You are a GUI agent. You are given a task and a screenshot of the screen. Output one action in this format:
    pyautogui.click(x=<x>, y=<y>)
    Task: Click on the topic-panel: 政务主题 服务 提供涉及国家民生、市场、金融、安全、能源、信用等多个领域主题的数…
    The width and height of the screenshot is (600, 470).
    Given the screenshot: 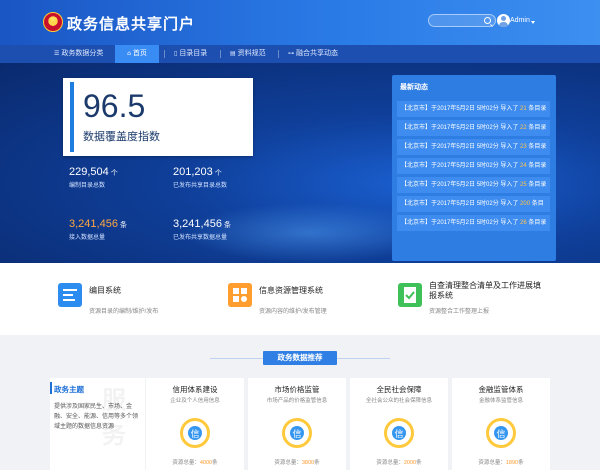 What is the action you would take?
    pyautogui.click(x=97, y=424)
    